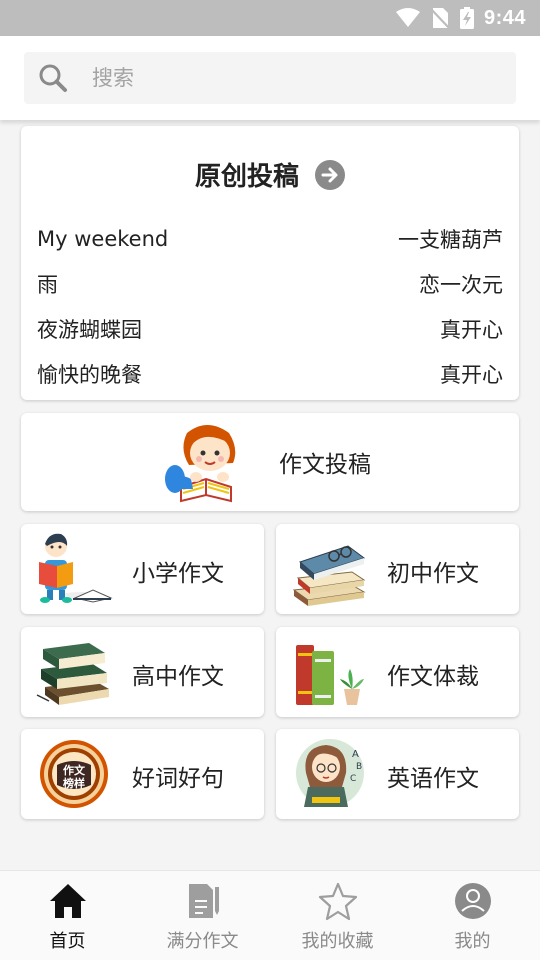  I want to click on post-row: My weekend 一支糖葫芦, so click(270, 238).